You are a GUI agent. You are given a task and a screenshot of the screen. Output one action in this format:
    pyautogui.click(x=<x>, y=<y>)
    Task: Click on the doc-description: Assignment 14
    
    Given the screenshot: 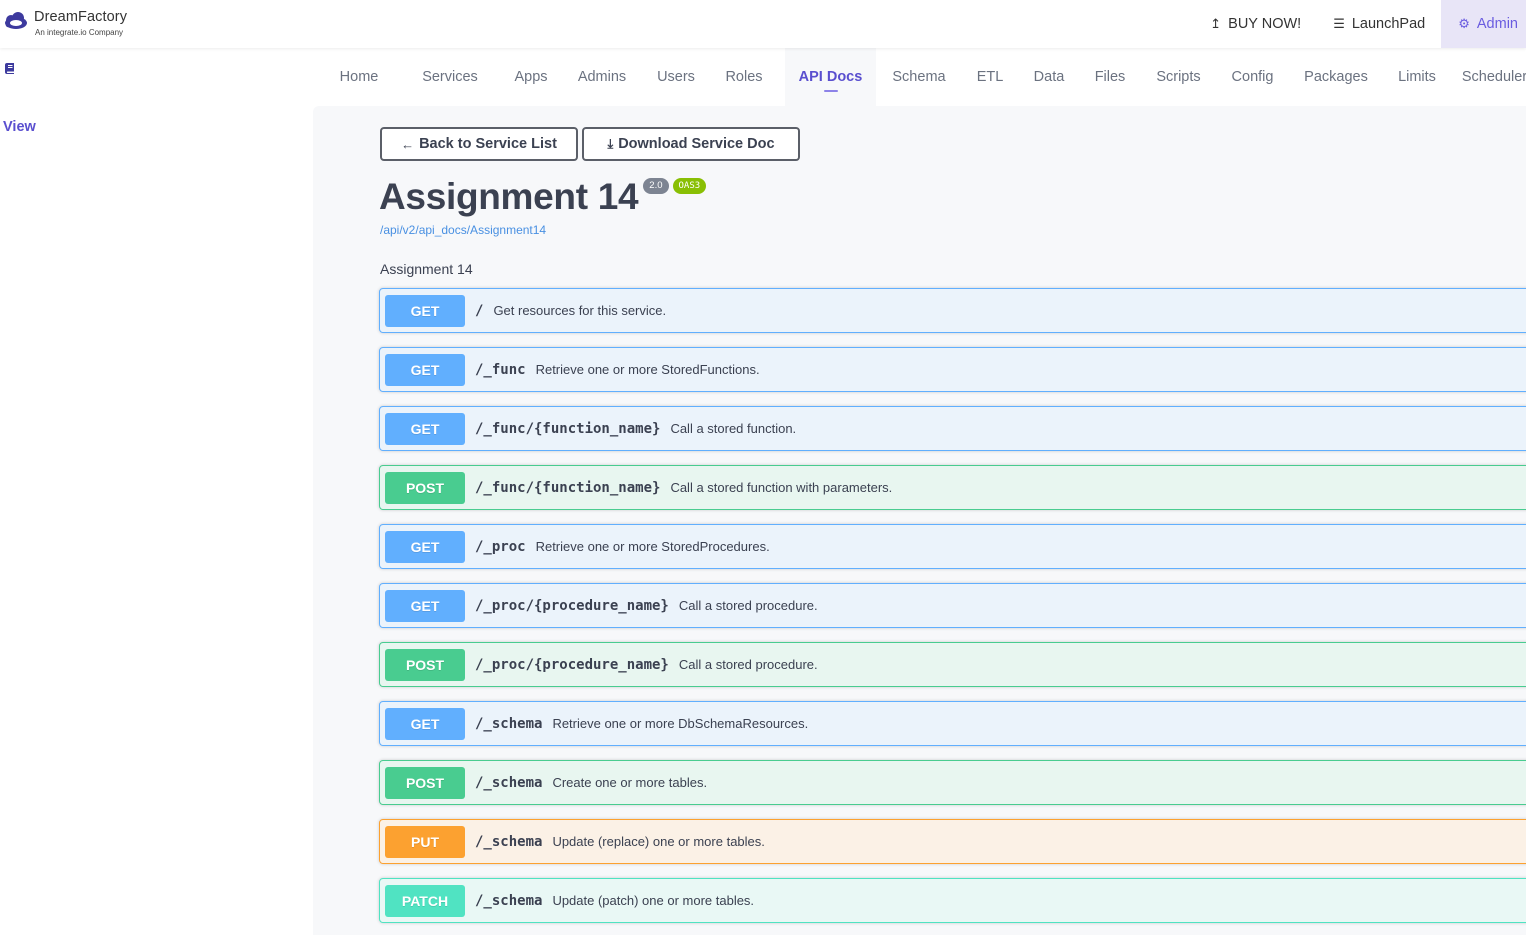 What is the action you would take?
    pyautogui.click(x=426, y=269)
    